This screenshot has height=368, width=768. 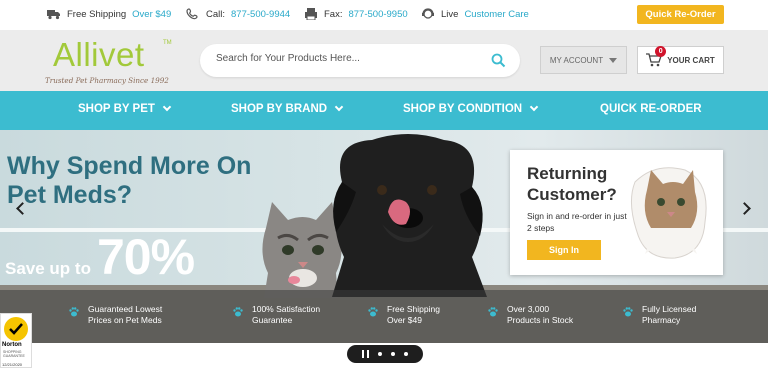 I want to click on logo-wordmark: Allivet, so click(x=99, y=54).